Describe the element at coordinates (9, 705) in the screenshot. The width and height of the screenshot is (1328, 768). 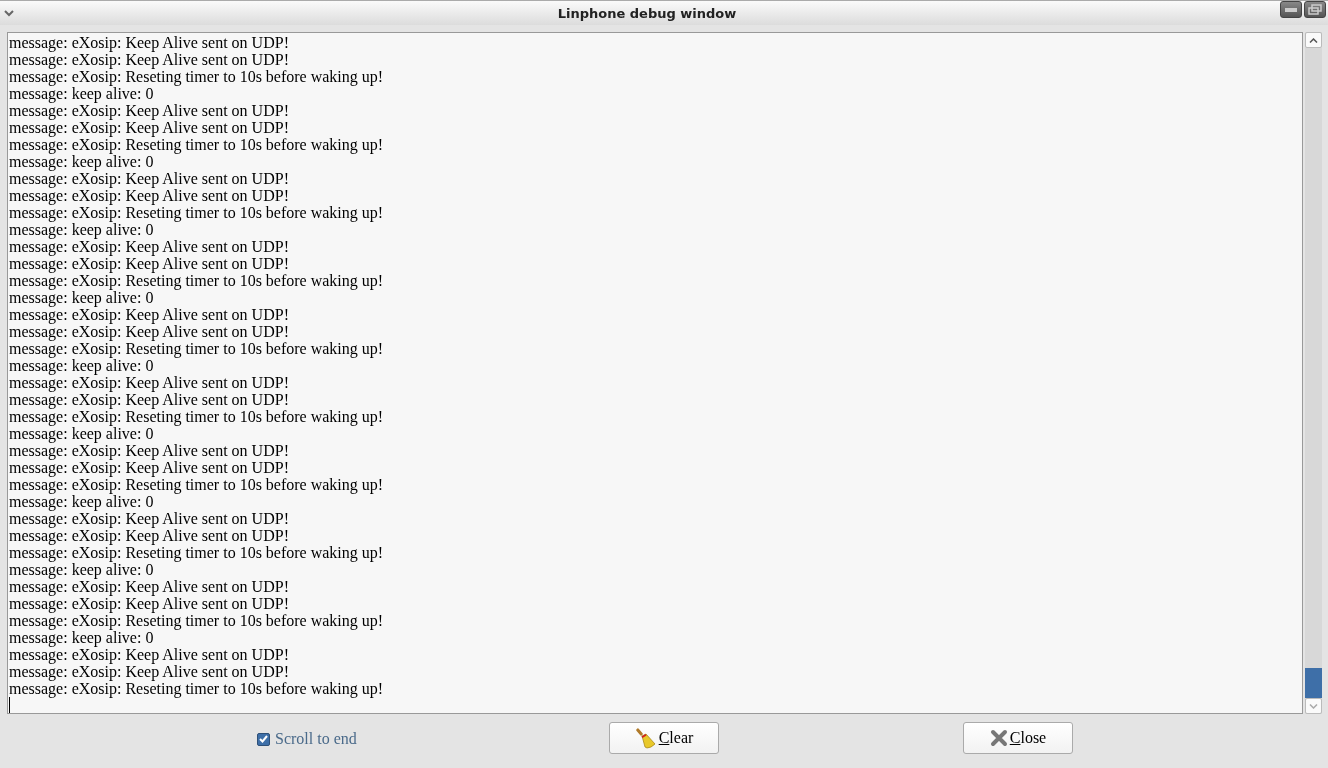
I see `text-cursor` at that location.